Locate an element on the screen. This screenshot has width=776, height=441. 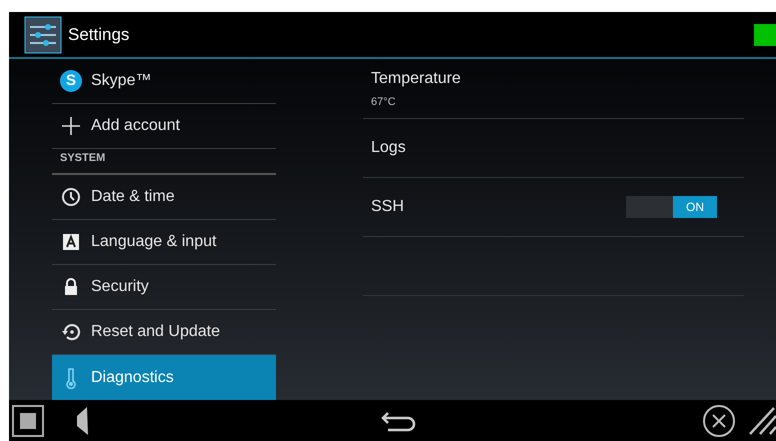
resize-lines-icon is located at coordinates (762, 421).